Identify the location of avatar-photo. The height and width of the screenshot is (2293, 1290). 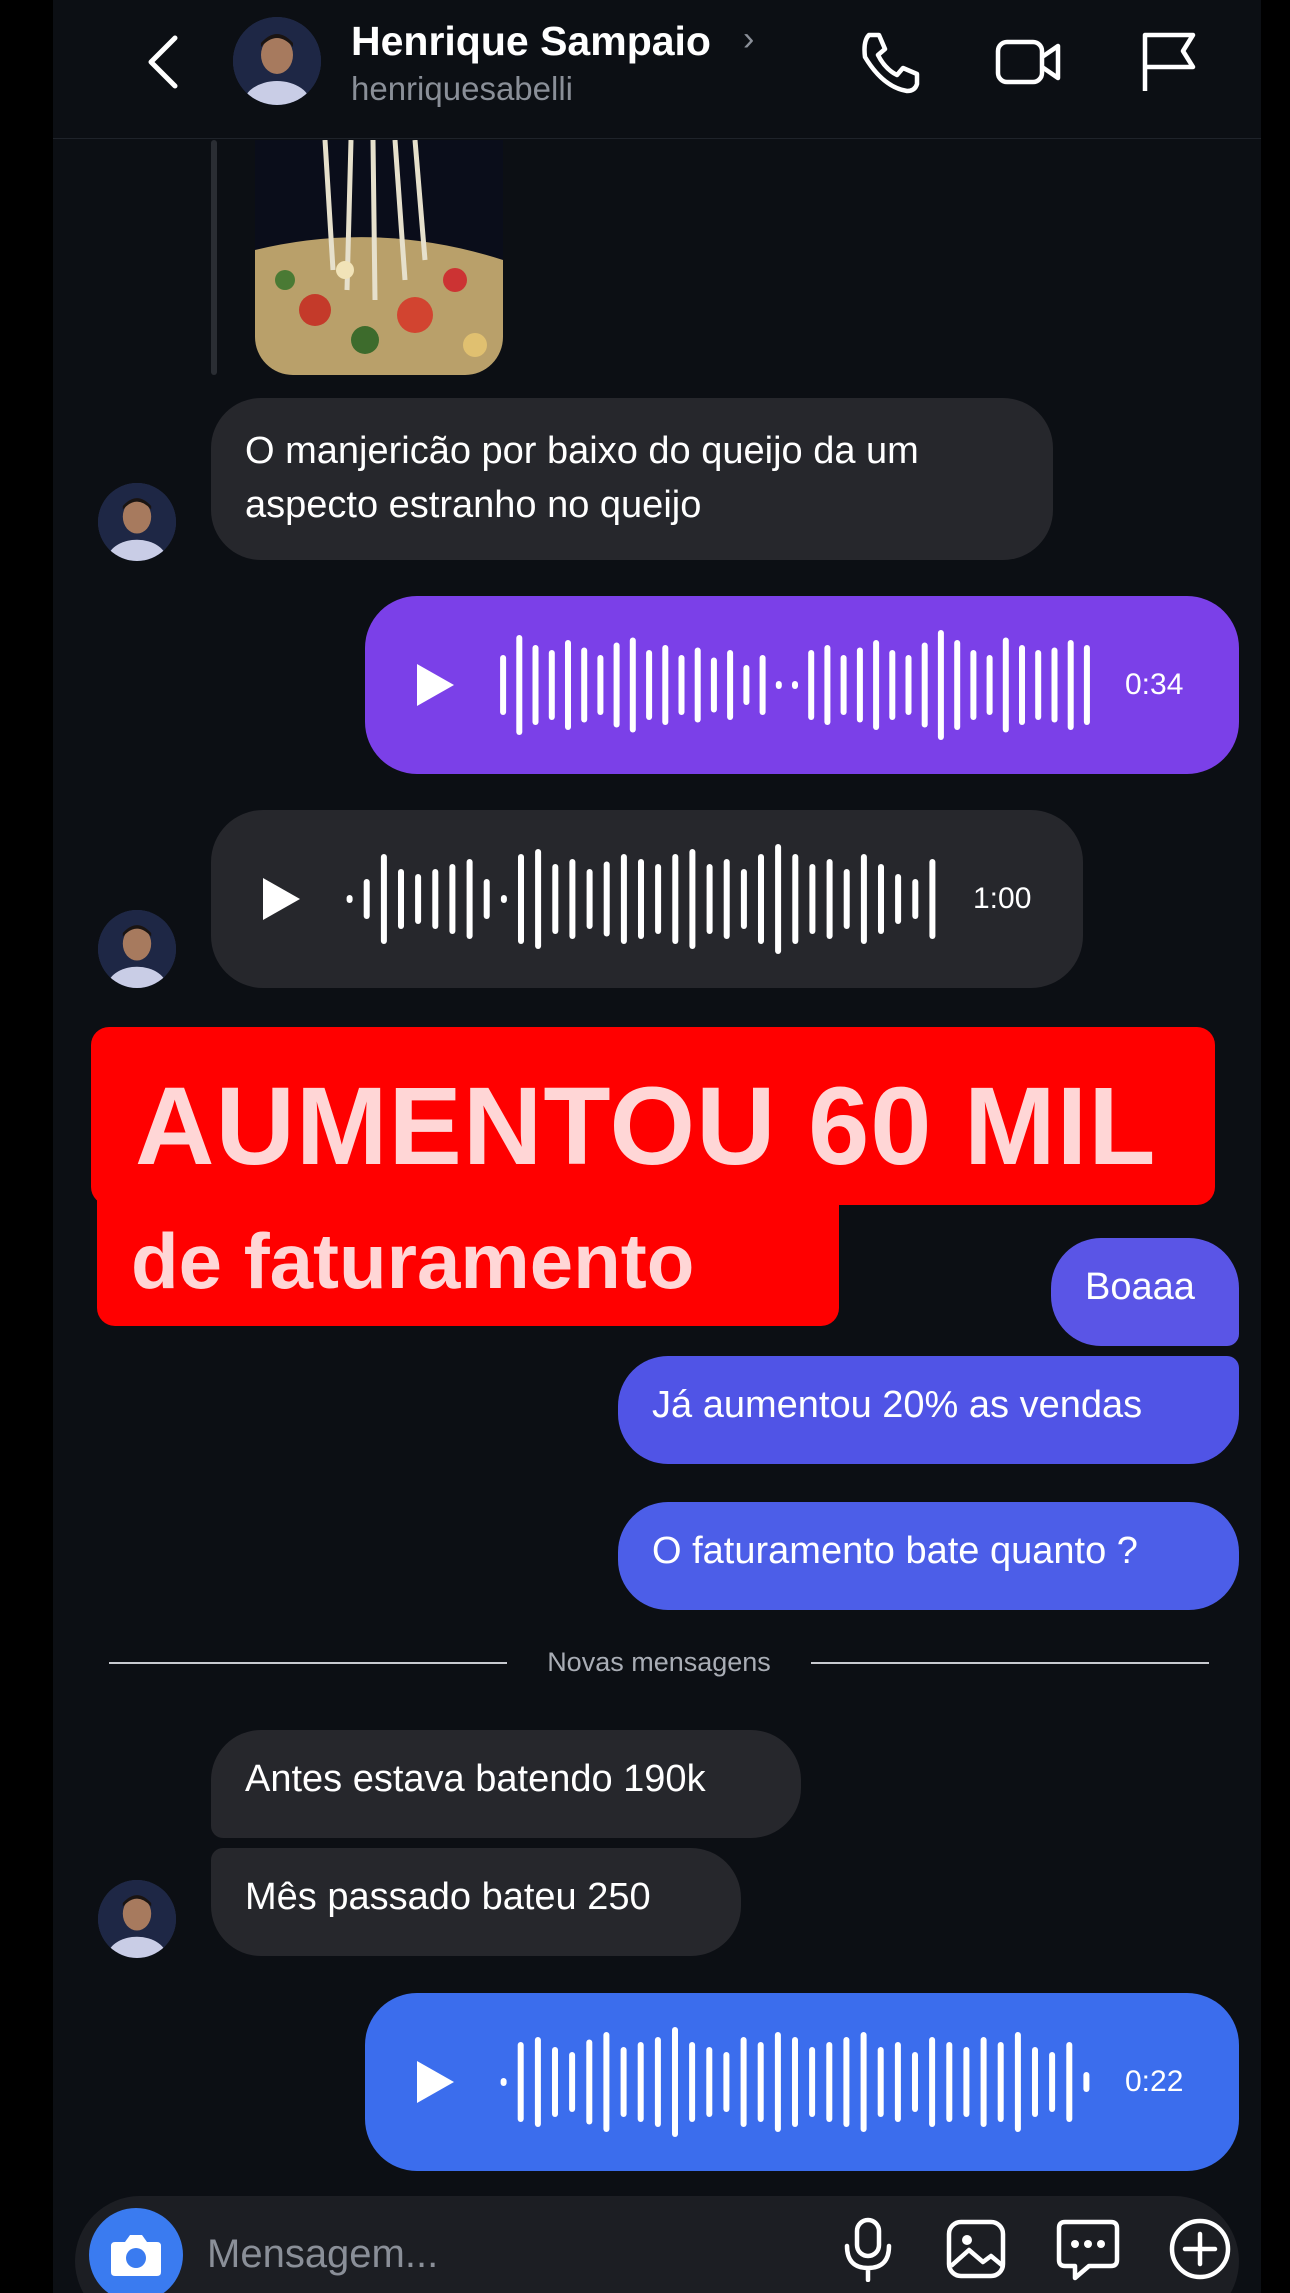
(137, 522).